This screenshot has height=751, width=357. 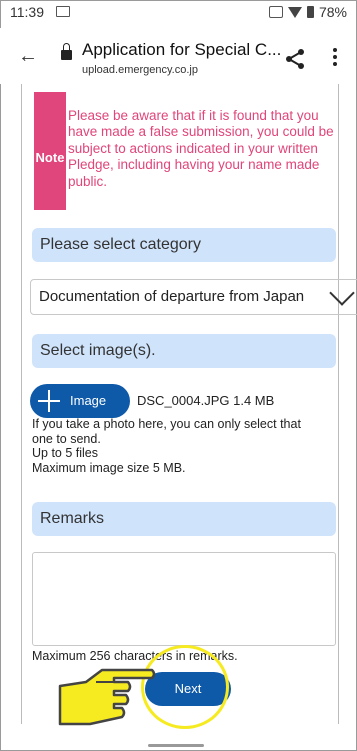 What do you see at coordinates (176, 745) in the screenshot?
I see `home-gesture-bar` at bounding box center [176, 745].